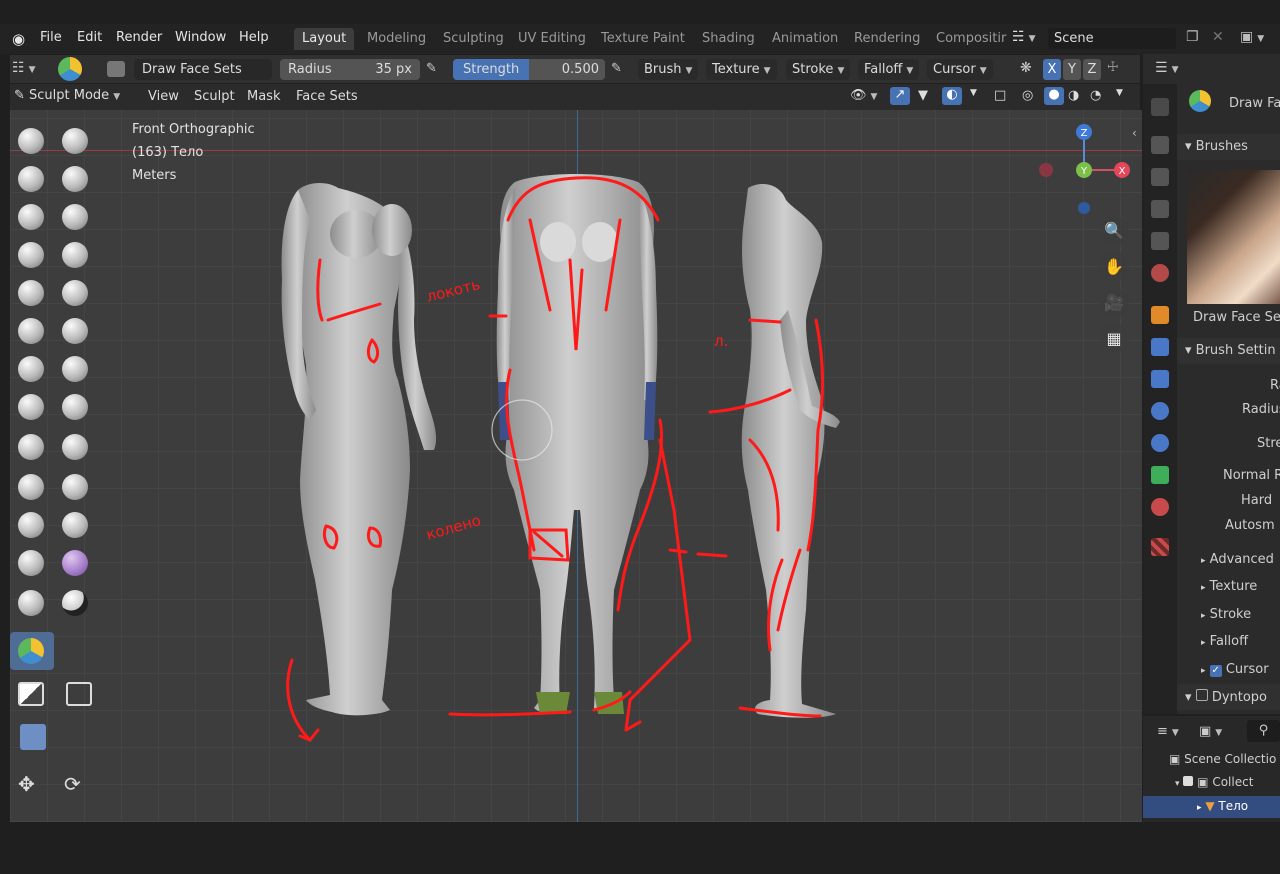  Describe the element at coordinates (1237, 559) in the screenshot. I see `advanced-subpanel: ▸ Advanced` at that location.